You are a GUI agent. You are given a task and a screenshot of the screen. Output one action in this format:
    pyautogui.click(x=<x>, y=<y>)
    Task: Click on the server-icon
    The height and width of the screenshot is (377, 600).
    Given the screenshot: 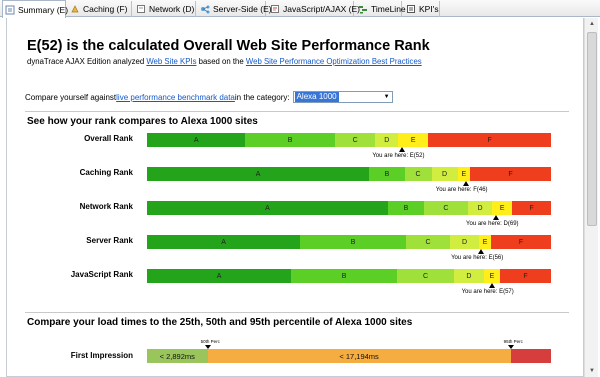 What is the action you would take?
    pyautogui.click(x=205, y=9)
    